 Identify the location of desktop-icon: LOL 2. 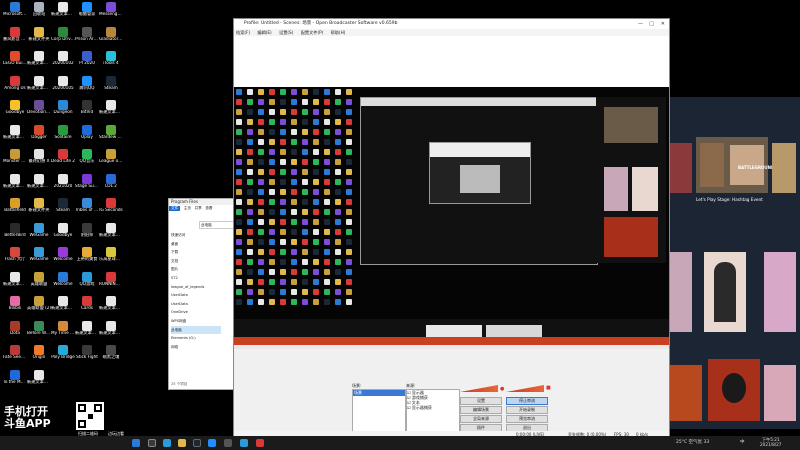
(111, 185).